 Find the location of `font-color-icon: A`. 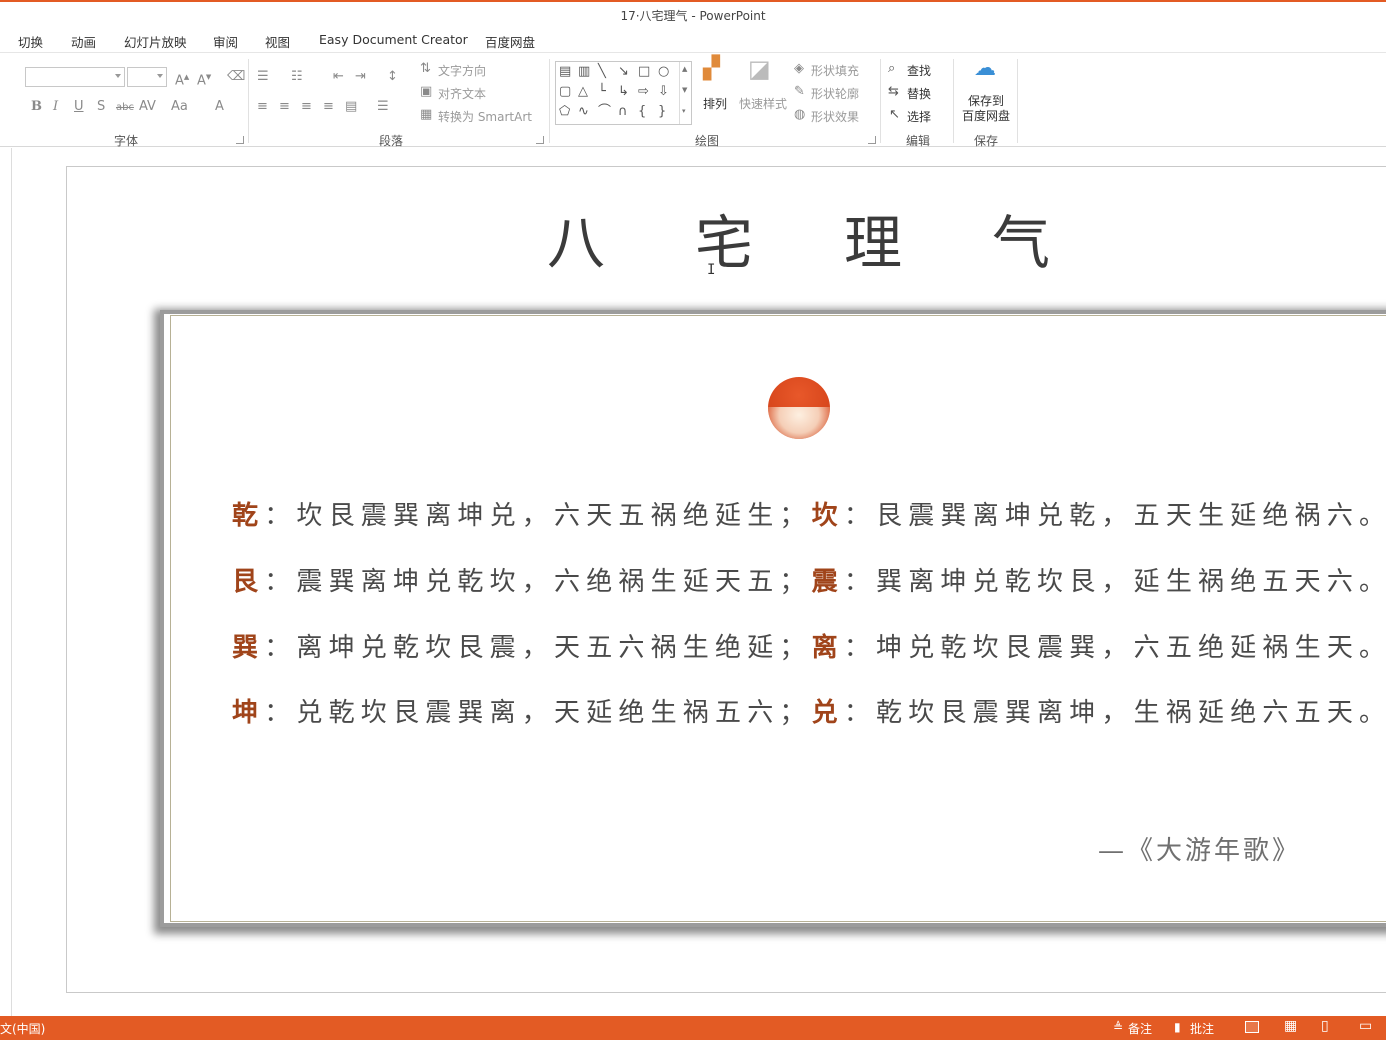

font-color-icon: A is located at coordinates (219, 107).